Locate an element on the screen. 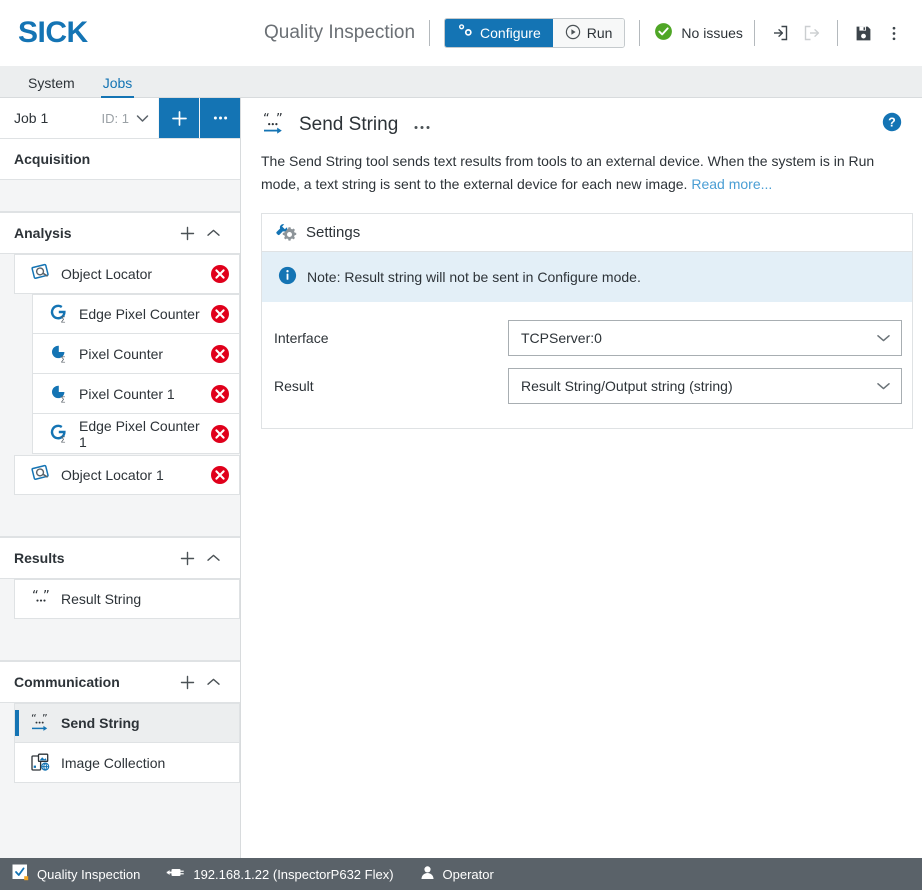 This screenshot has height=890, width=922. tool-label: Send String is located at coordinates (100, 723).